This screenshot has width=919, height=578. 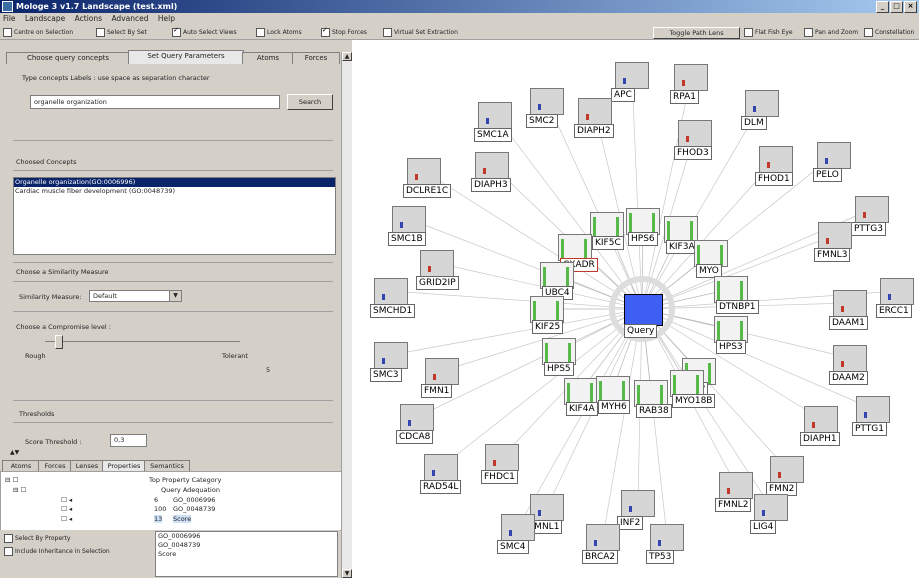 What do you see at coordinates (37, 538) in the screenshot?
I see `select-by-property-checkbox: Select By Property` at bounding box center [37, 538].